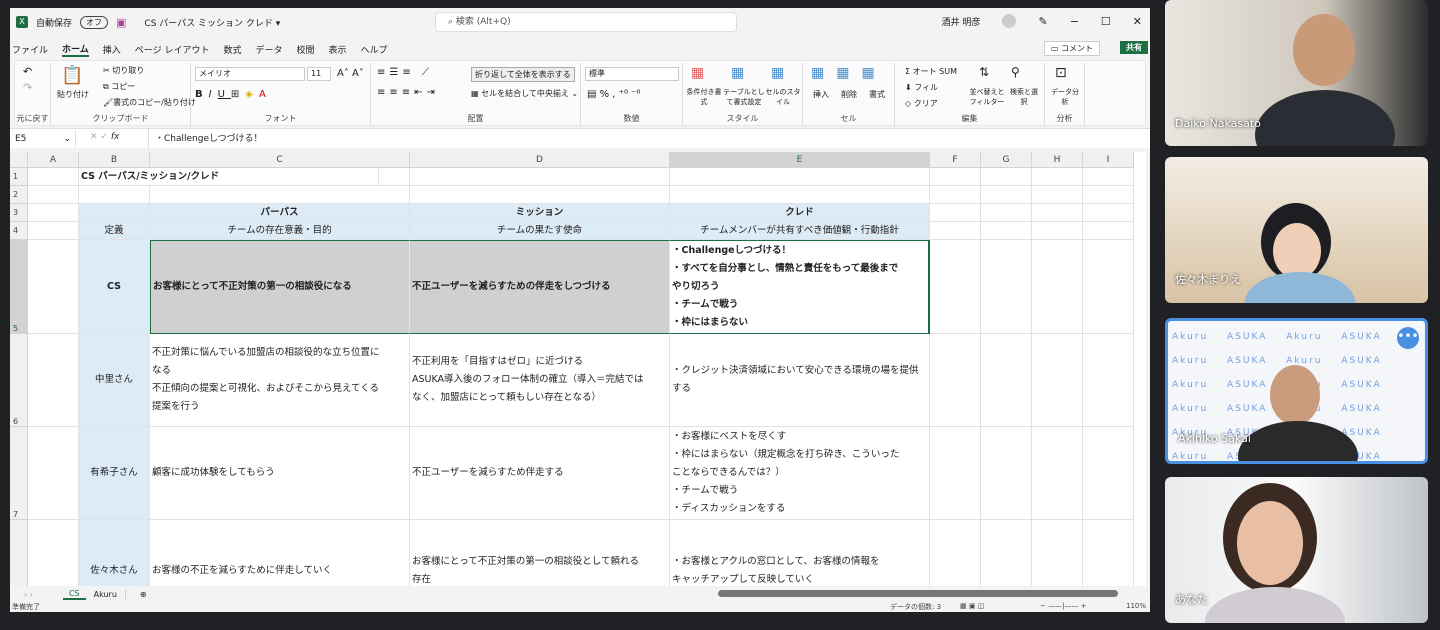  Describe the element at coordinates (524, 93) in the screenshot. I see `merge-center-button: ▦ セルを結合して中央揃え ⌄` at that location.